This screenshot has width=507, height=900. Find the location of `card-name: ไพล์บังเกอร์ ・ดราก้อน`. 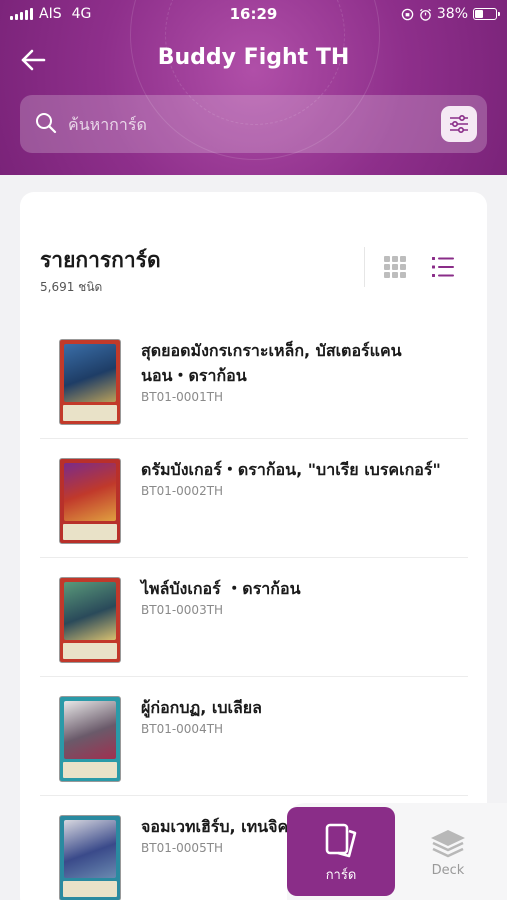

card-name: ไพล์บังเกอร์ ・ดราก้อน is located at coordinates (221, 588).